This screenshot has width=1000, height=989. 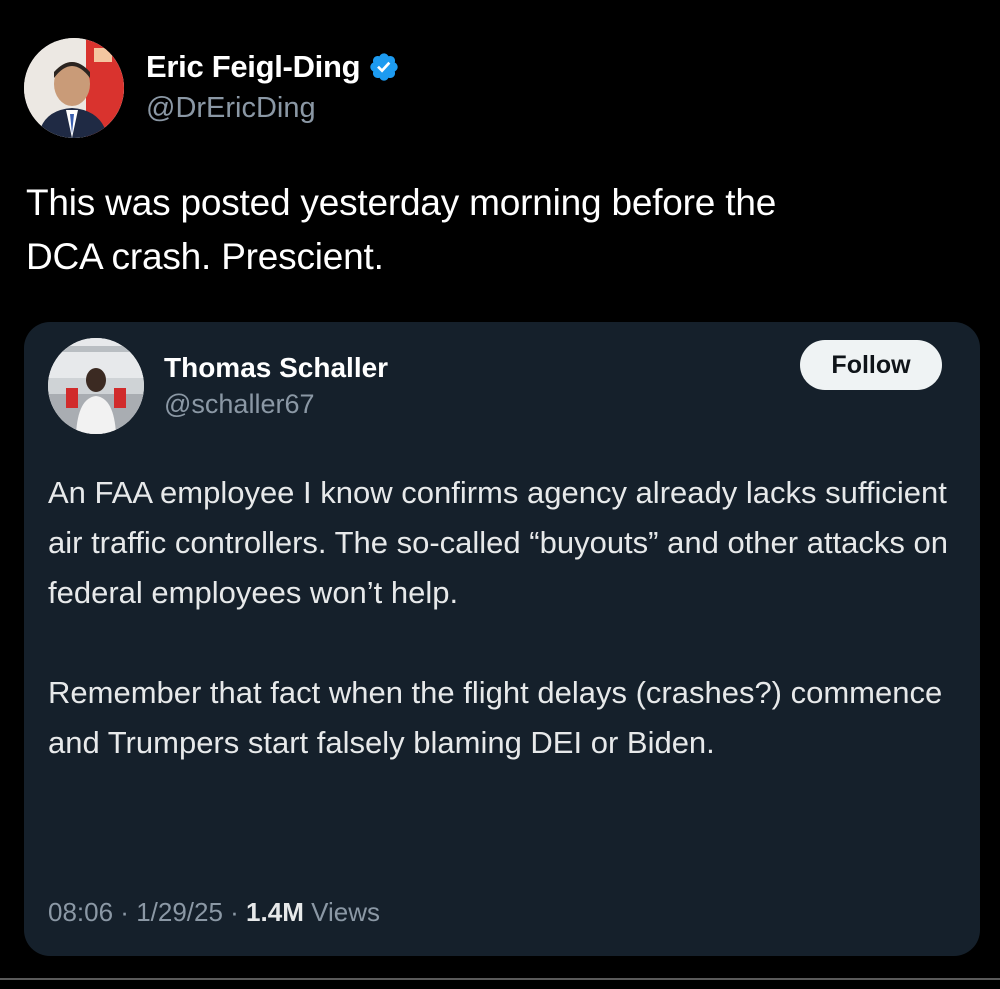 What do you see at coordinates (273, 108) in the screenshot?
I see `outer-author-handle: @DrEricDing` at bounding box center [273, 108].